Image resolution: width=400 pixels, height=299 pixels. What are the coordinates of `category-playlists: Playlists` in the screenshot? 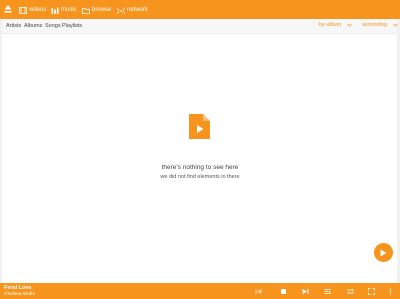 It's located at (72, 26).